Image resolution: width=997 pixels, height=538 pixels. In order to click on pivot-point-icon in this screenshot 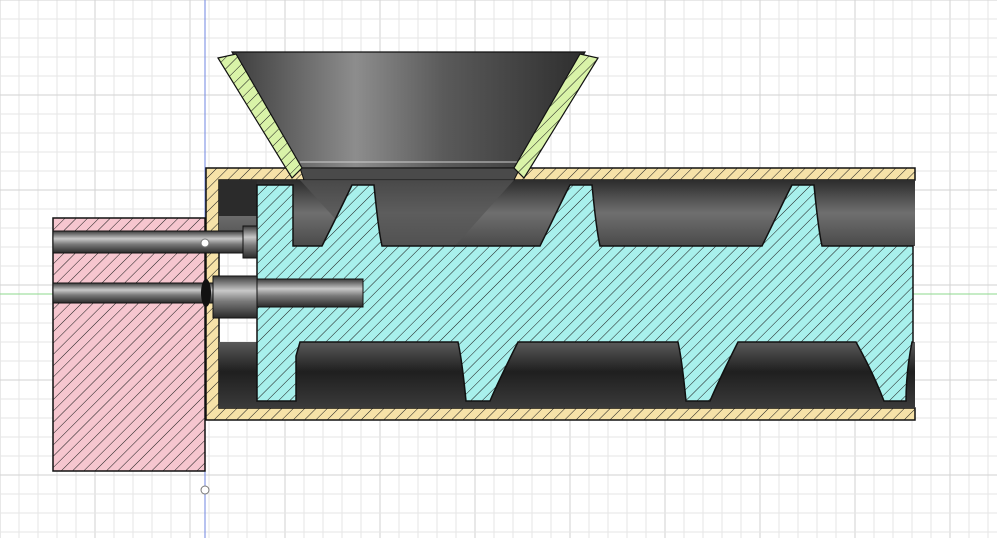, I will do `click(205, 243)`.